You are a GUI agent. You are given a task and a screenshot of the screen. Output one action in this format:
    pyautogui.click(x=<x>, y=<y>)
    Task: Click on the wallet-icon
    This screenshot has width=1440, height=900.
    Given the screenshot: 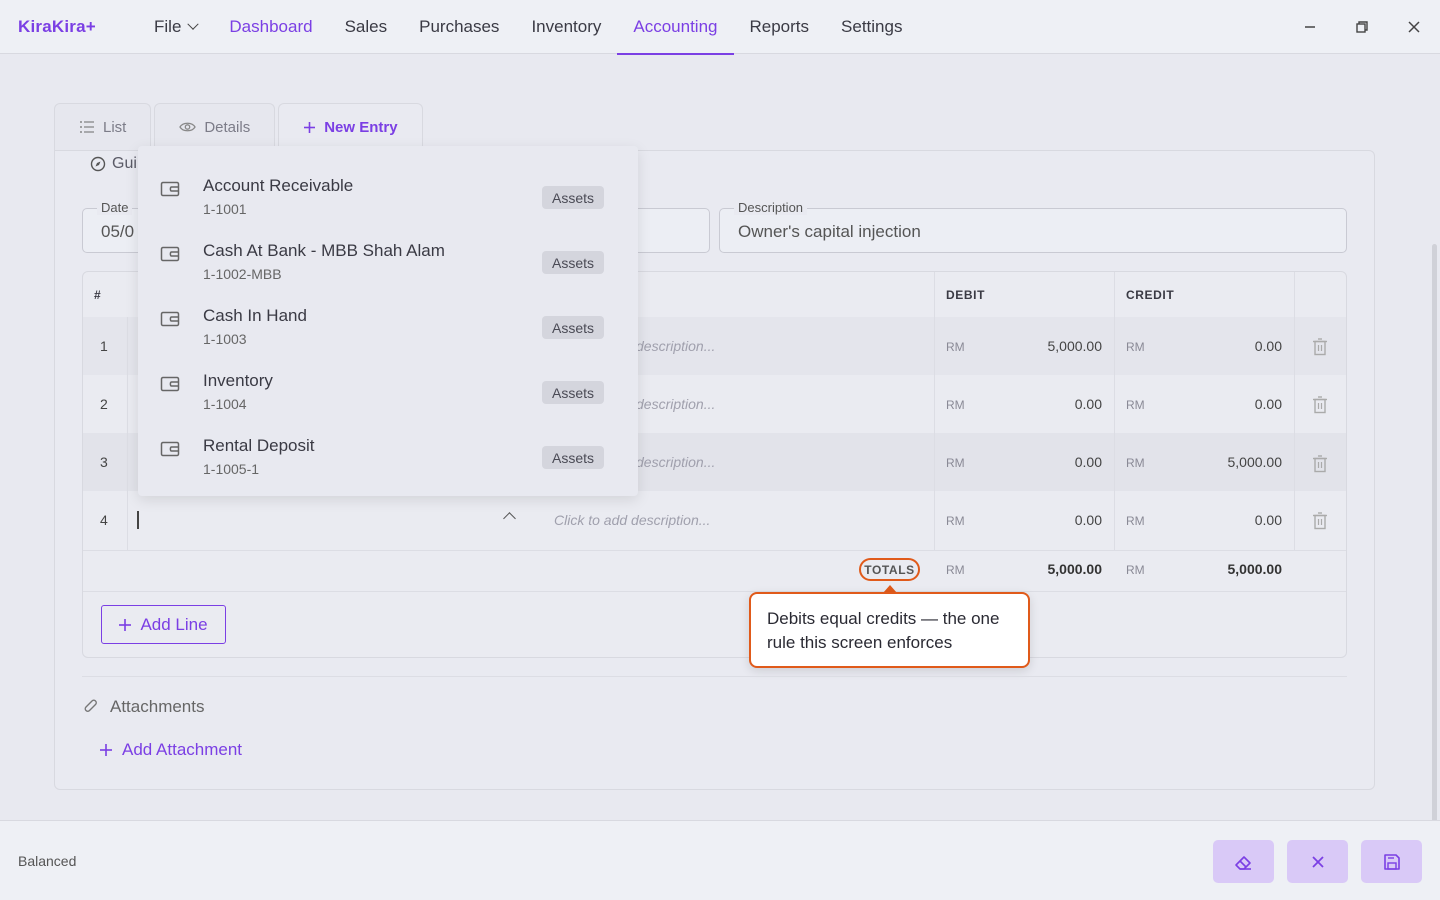 What is the action you would take?
    pyautogui.click(x=170, y=449)
    